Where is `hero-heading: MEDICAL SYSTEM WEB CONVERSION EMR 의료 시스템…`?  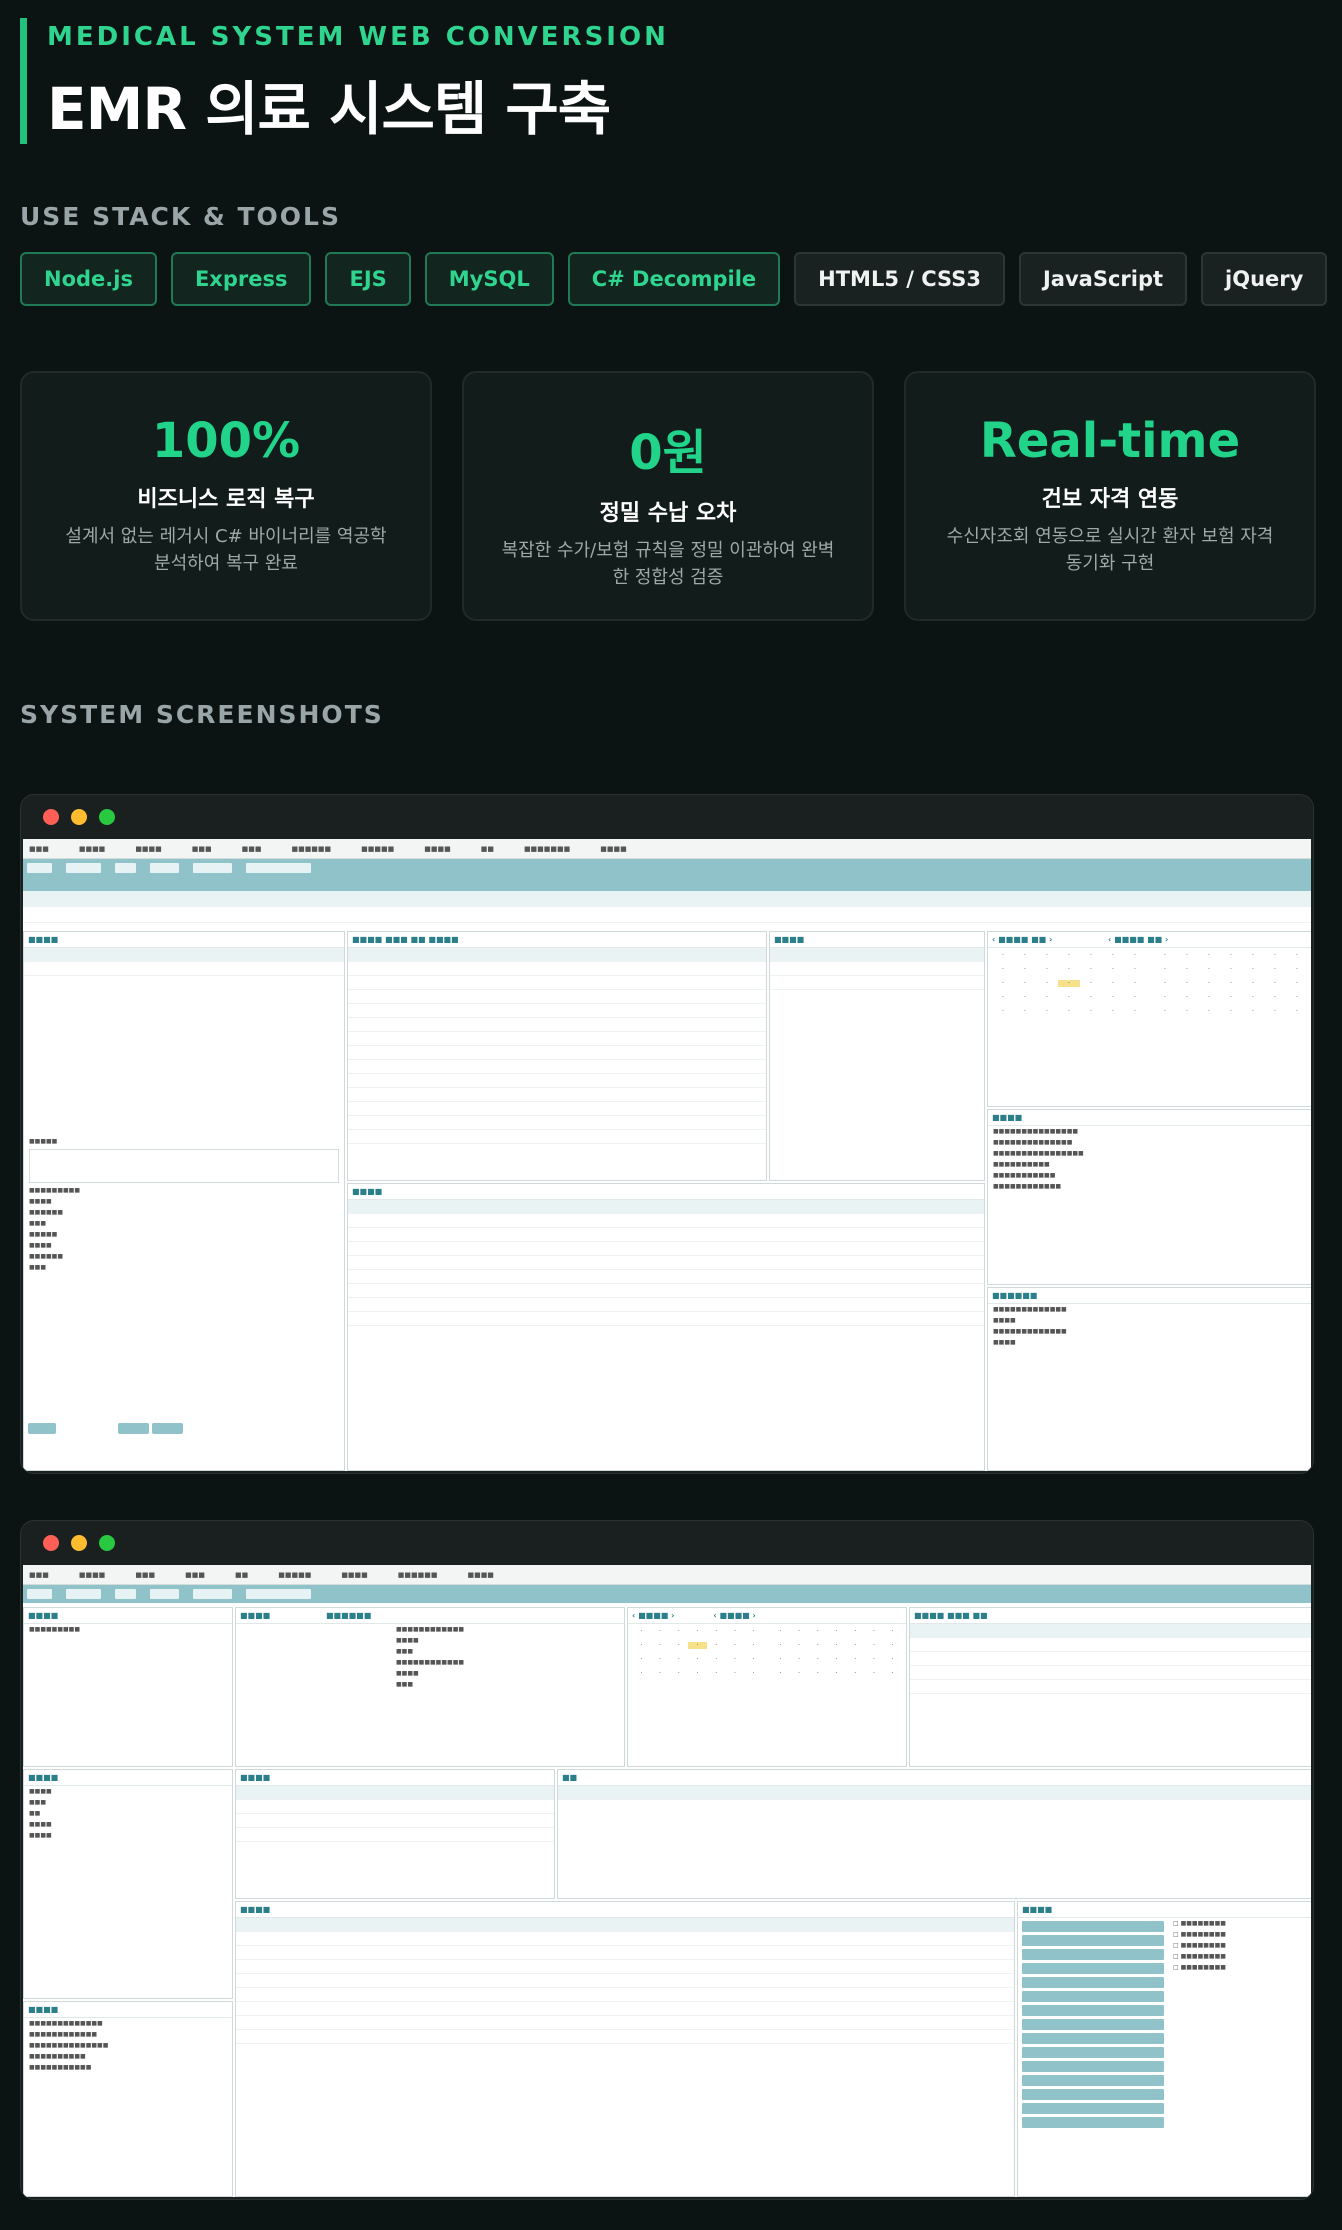
hero-heading: MEDICAL SYSTEM WEB CONVERSION EMR 의료 시스템… is located at coordinates (344, 81).